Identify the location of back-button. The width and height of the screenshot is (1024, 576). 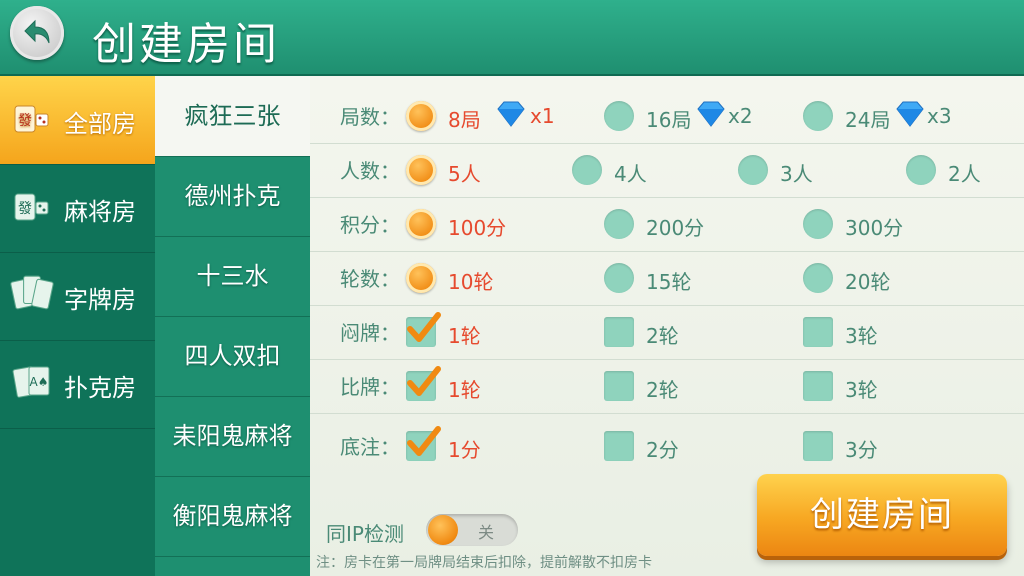
(37, 33).